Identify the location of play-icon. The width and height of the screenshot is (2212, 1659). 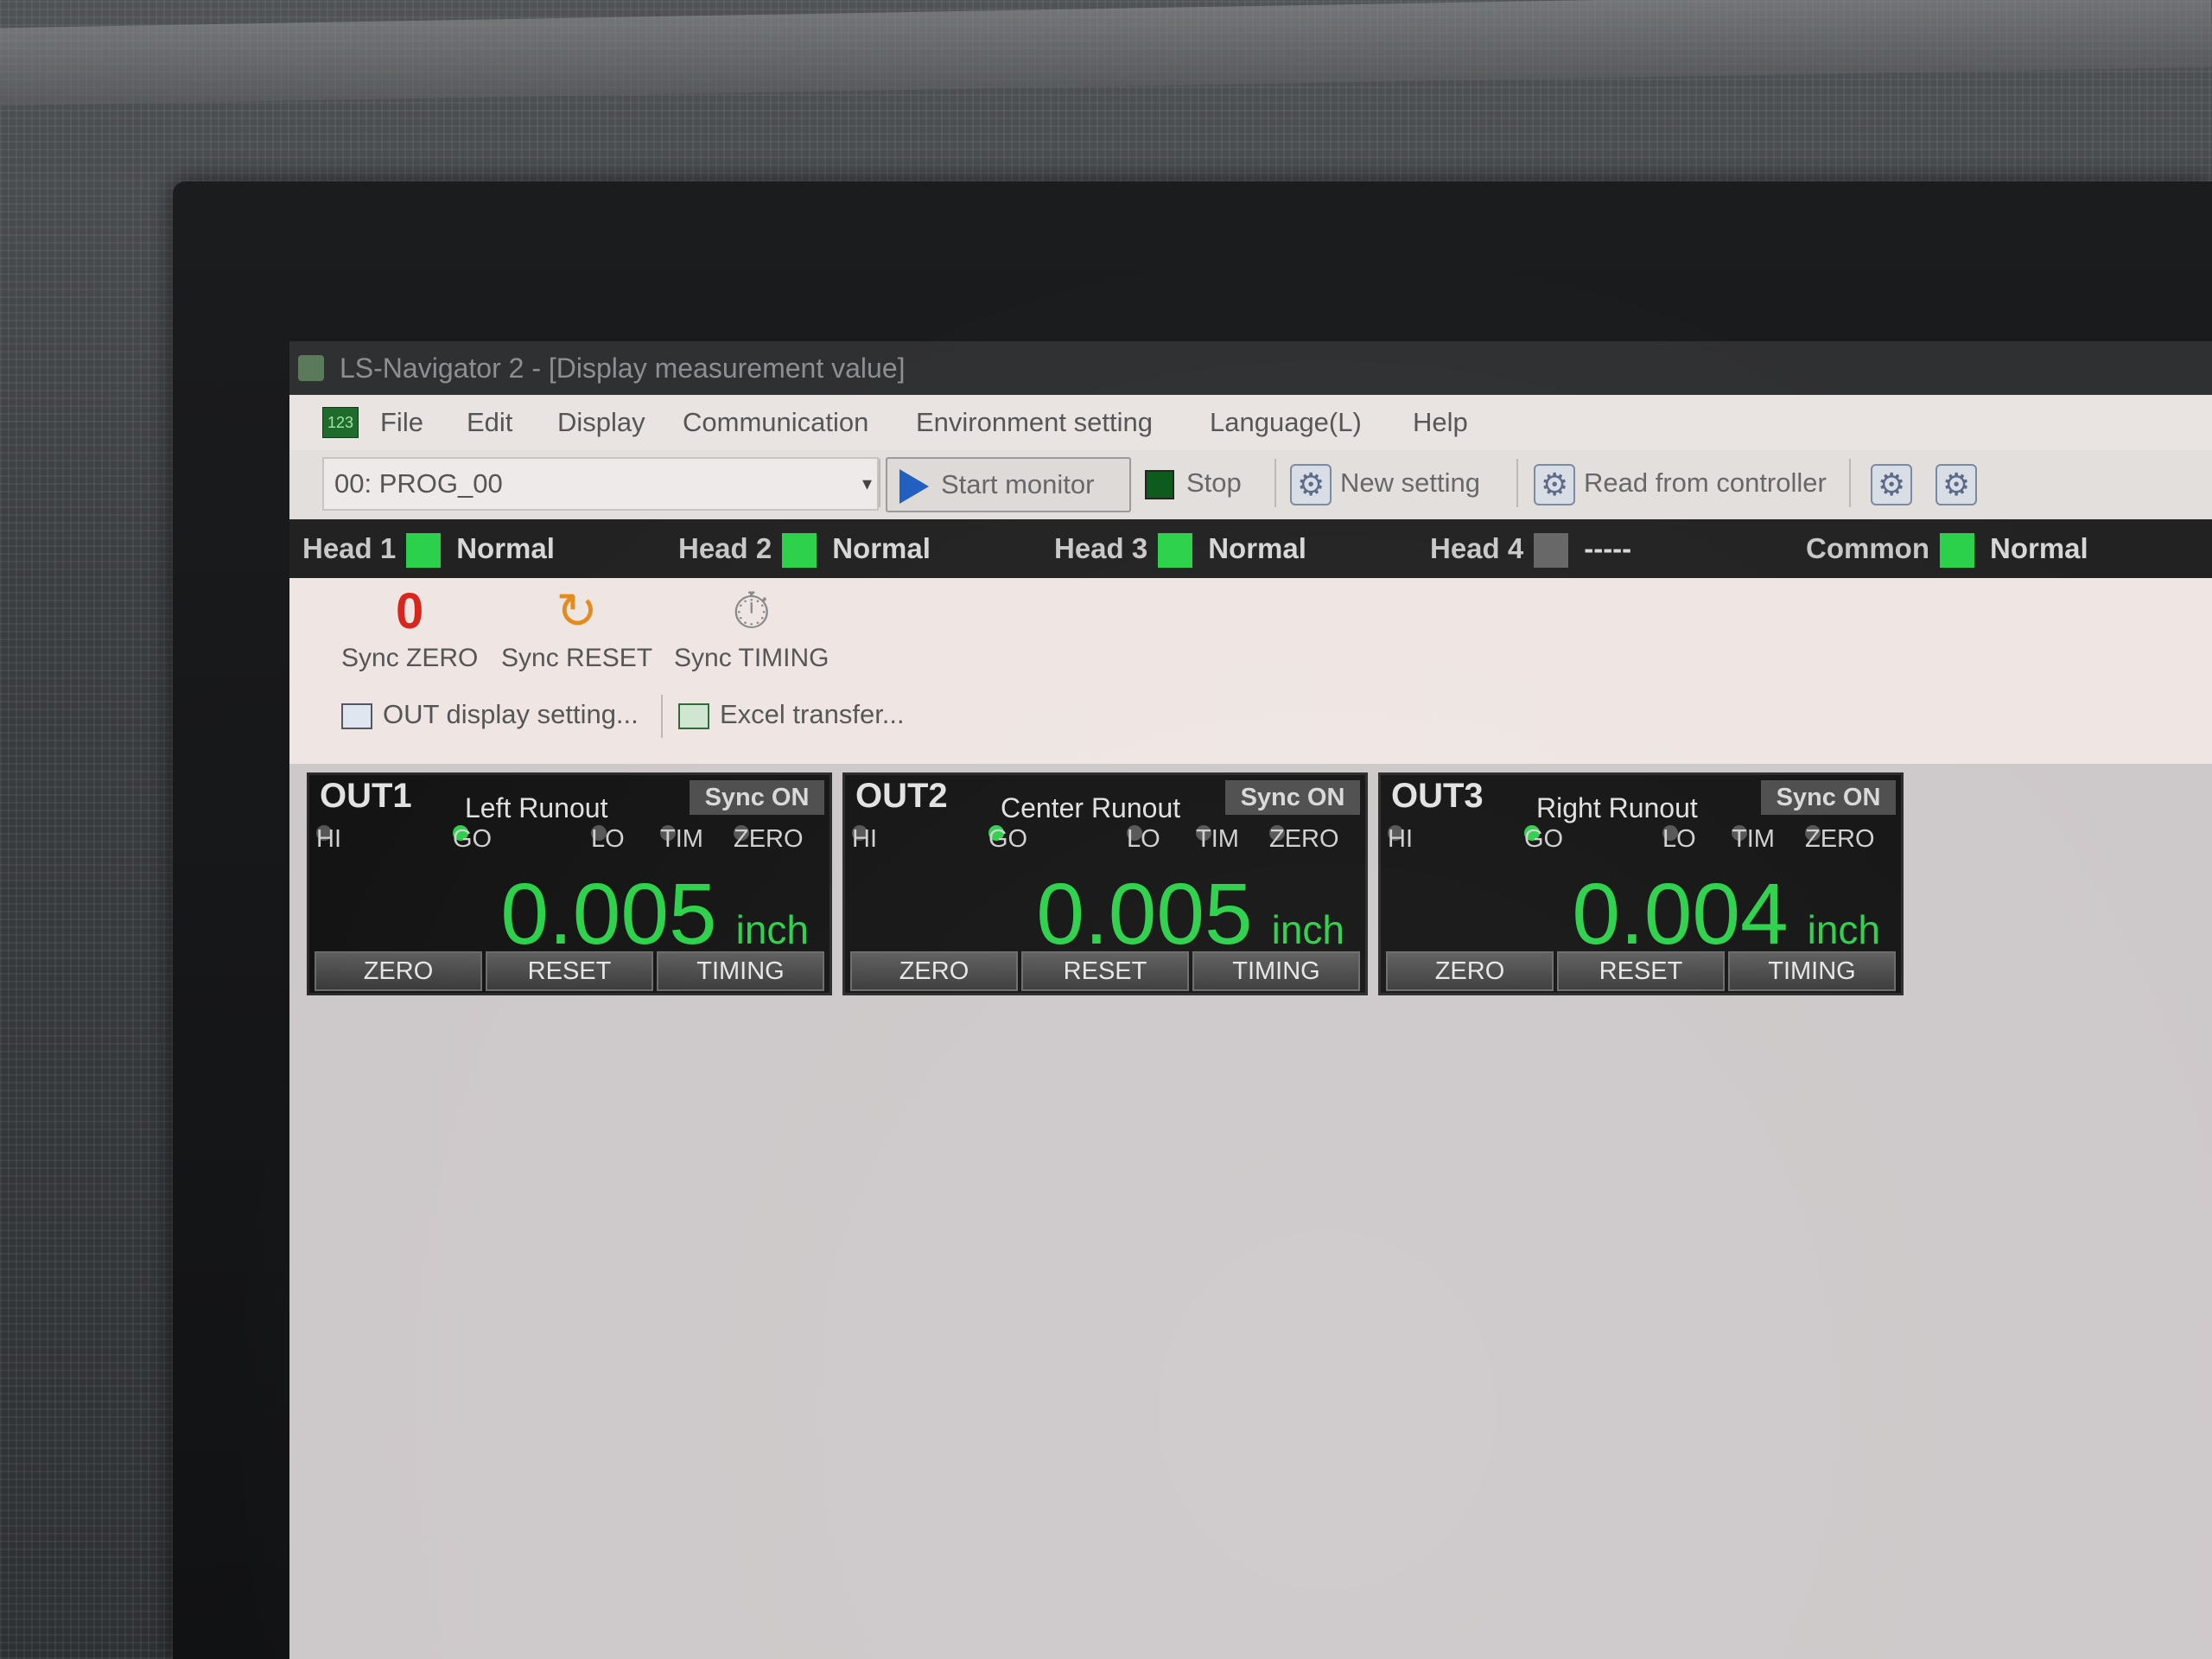
(914, 486).